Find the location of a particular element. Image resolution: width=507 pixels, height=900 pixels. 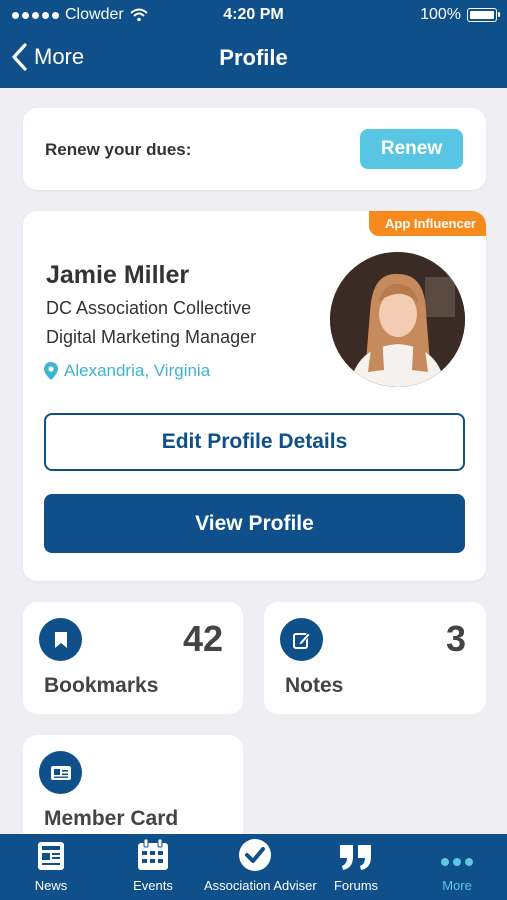

edit-profile-button: Edit Profile Details is located at coordinates (254, 442).